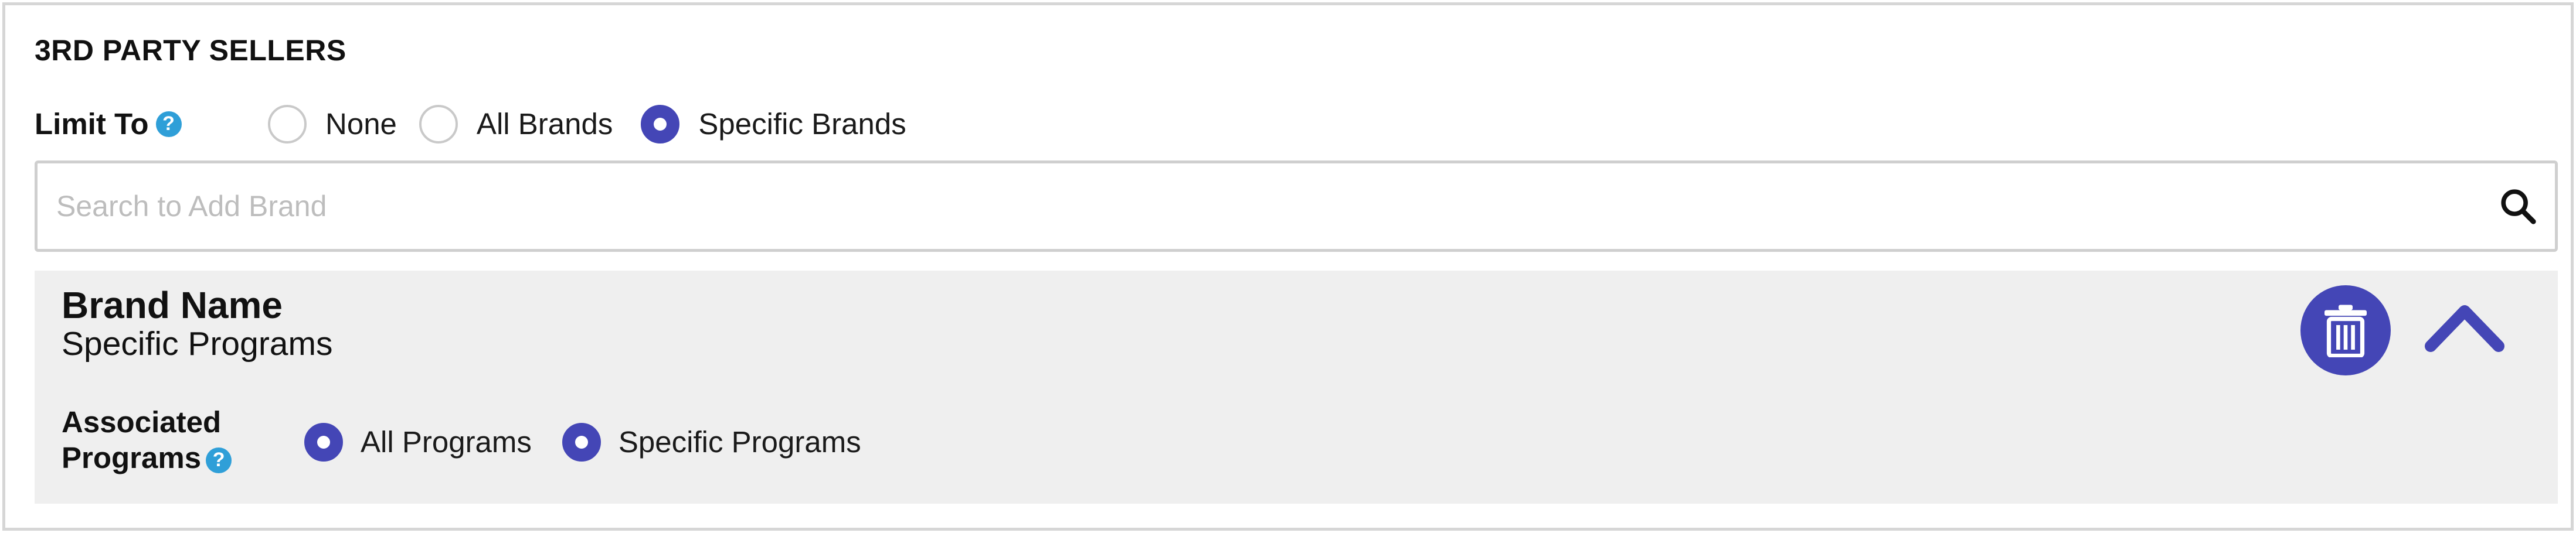  I want to click on associated-programs-radio-group: All Programs Specific Programs, so click(594, 442).